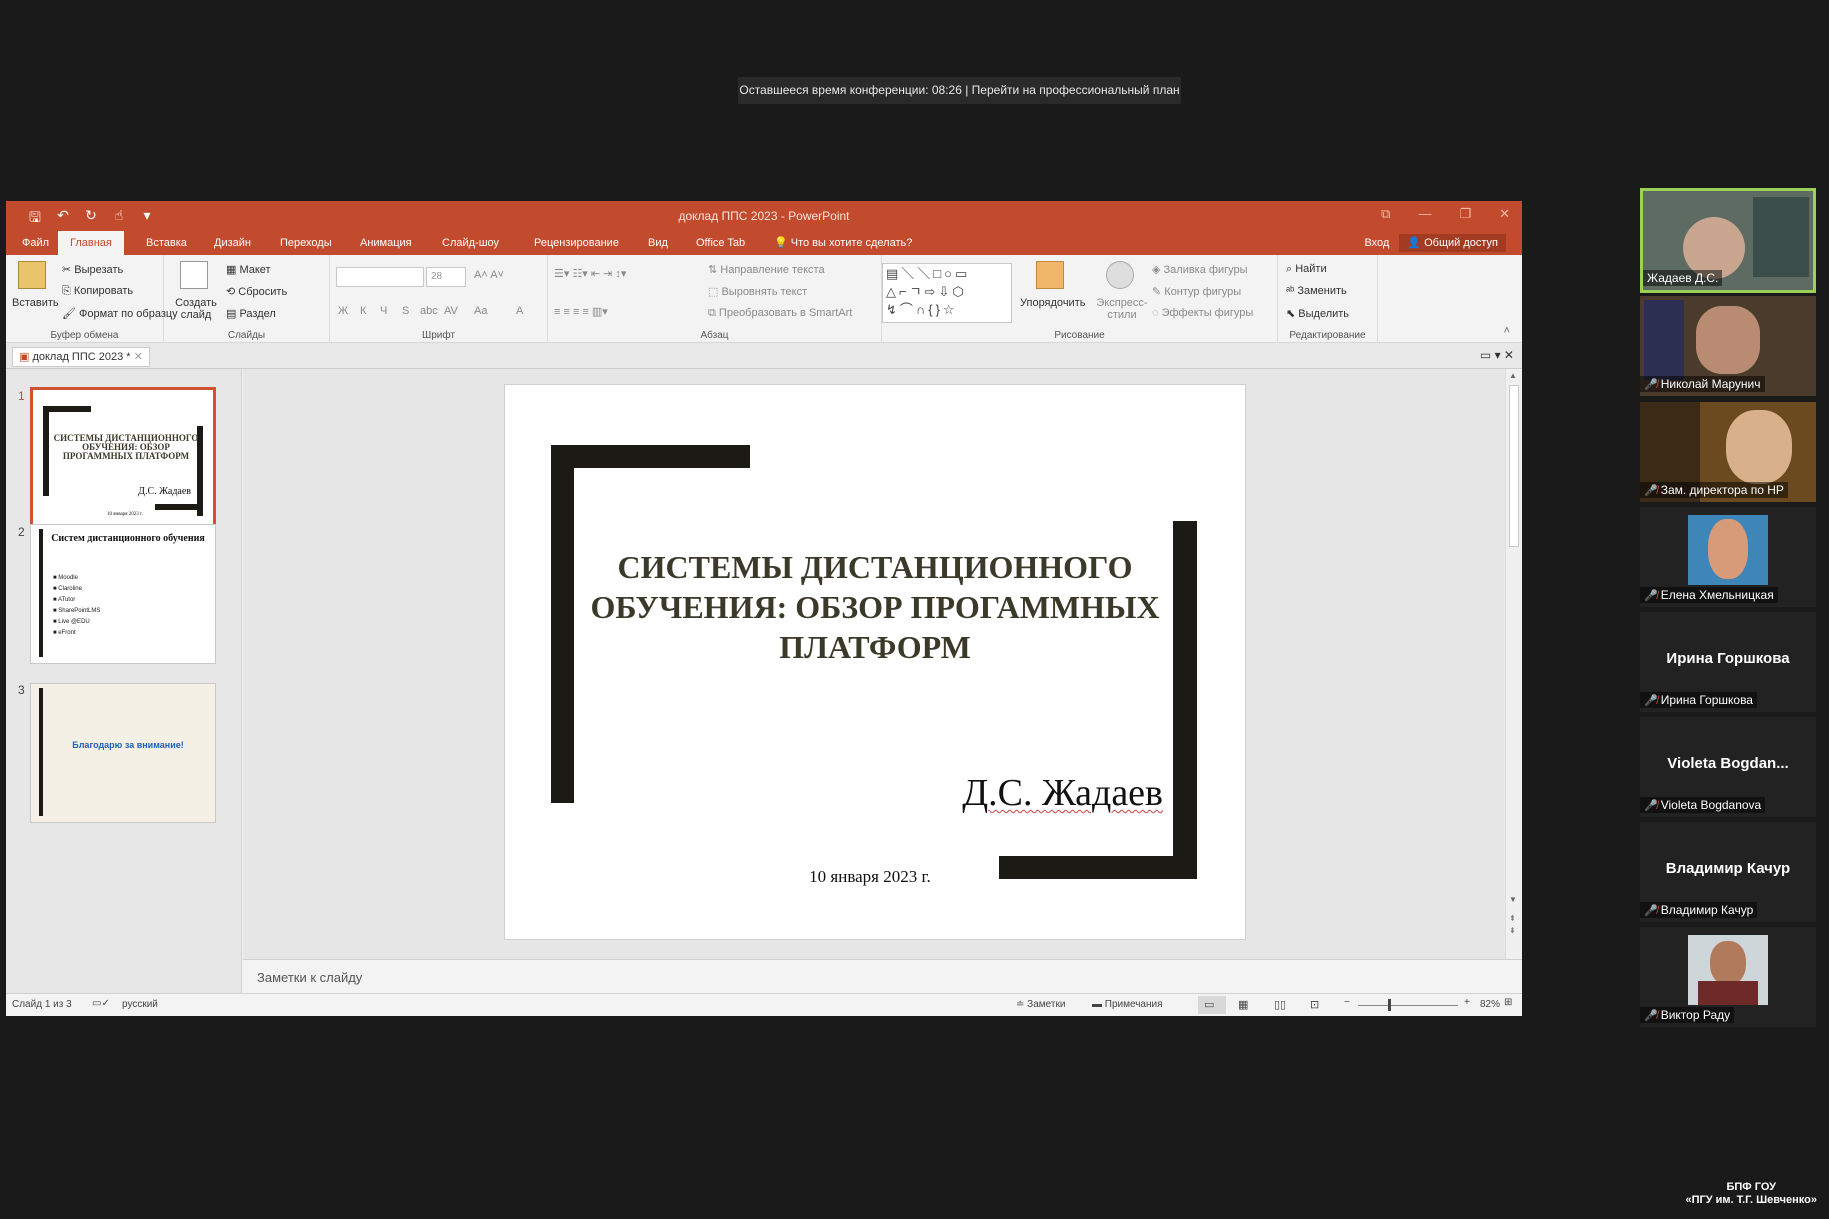 The width and height of the screenshot is (1829, 1219). I want to click on slide-date: 10 января 2023 г., so click(870, 877).